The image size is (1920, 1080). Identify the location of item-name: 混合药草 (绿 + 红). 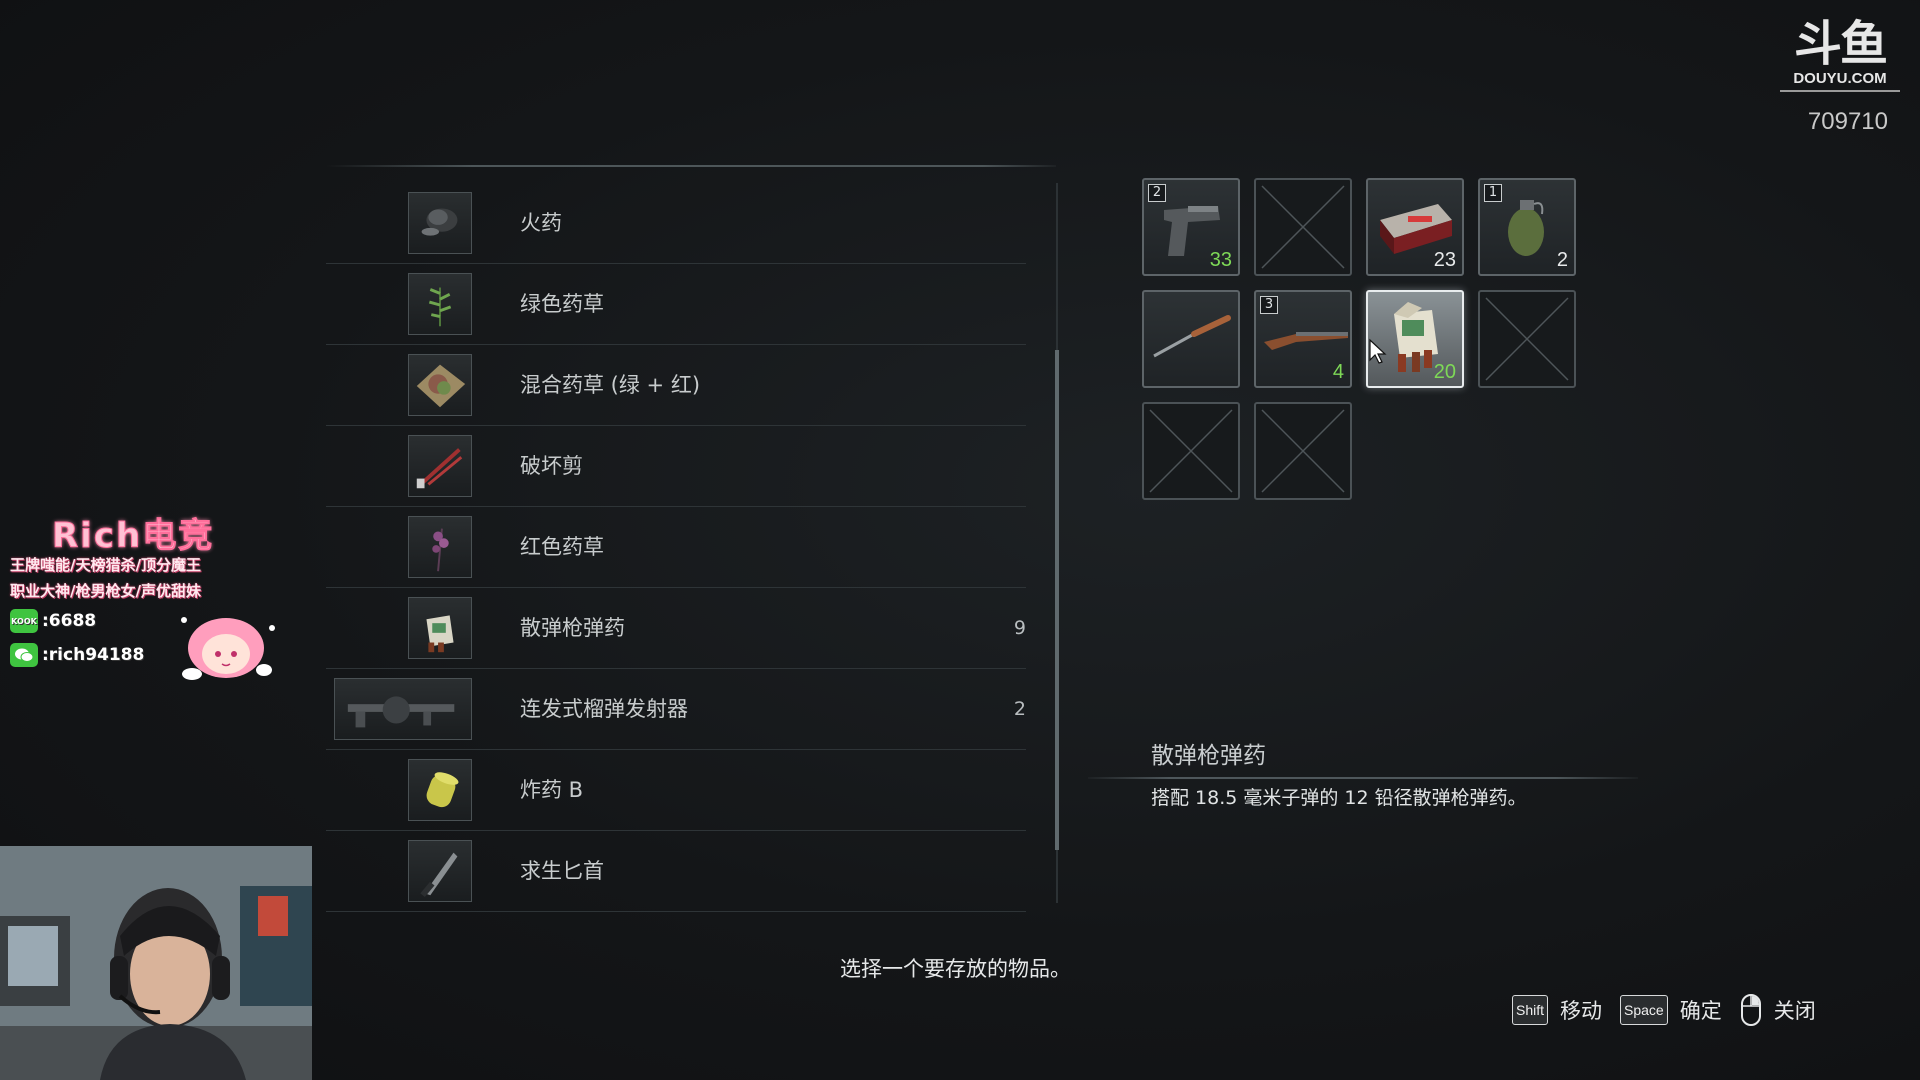
(610, 385).